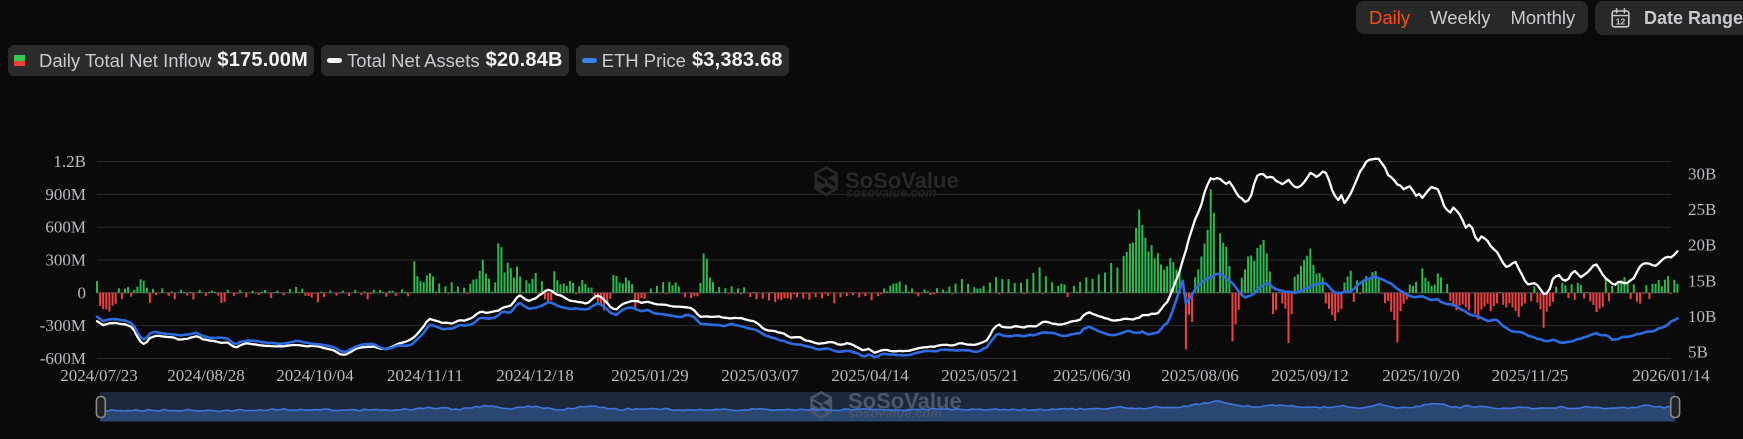 The height and width of the screenshot is (439, 1743). I want to click on svg-text: 1.2B, so click(69, 161).